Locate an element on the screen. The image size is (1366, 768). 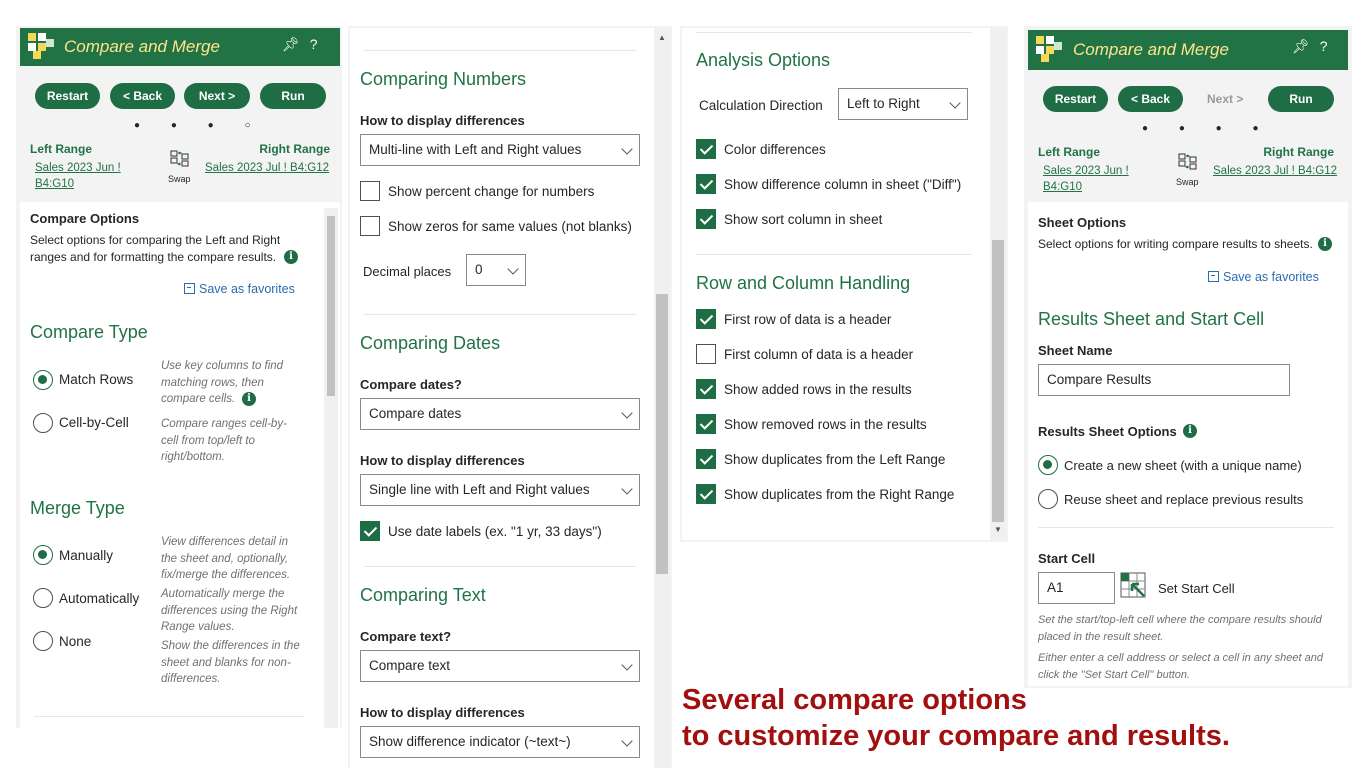
start-cell-input: A1 is located at coordinates (1076, 588).